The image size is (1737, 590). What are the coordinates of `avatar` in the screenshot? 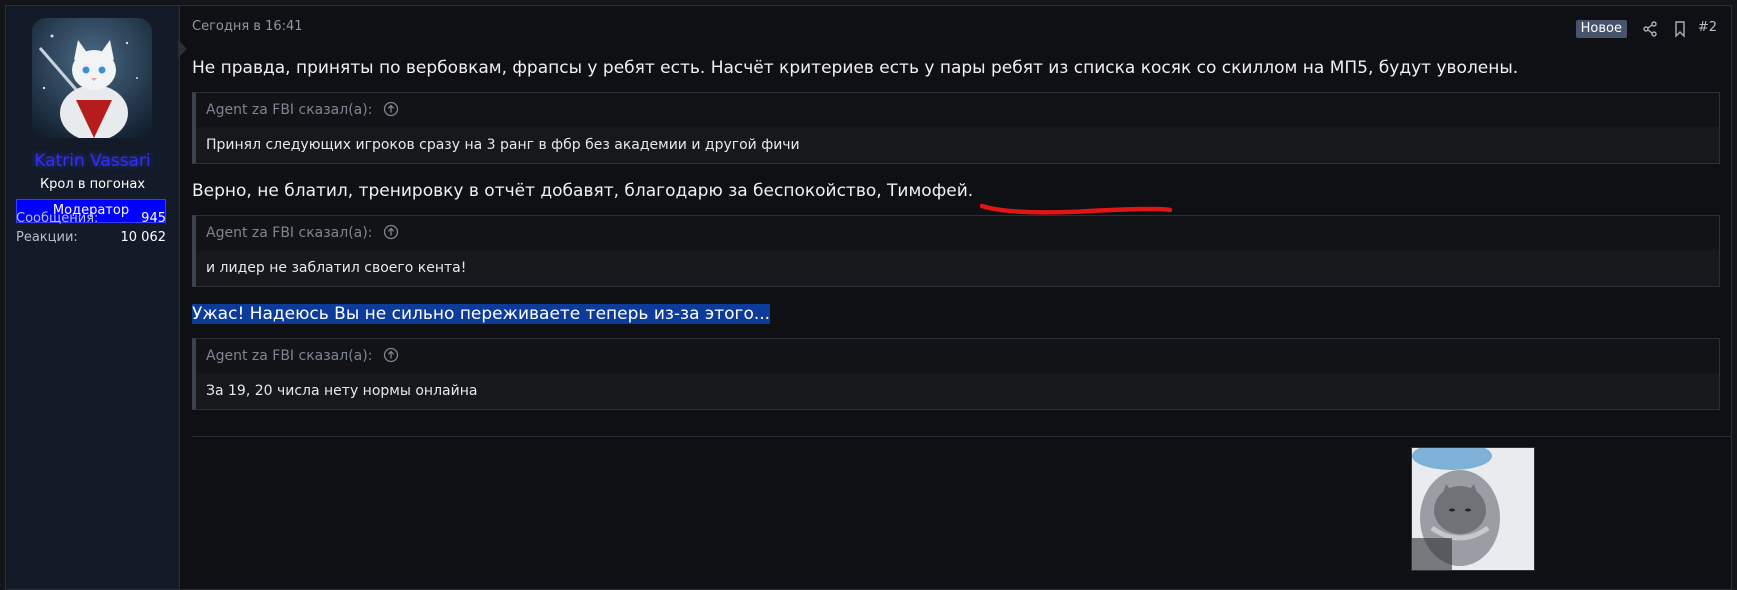 It's located at (92, 78).